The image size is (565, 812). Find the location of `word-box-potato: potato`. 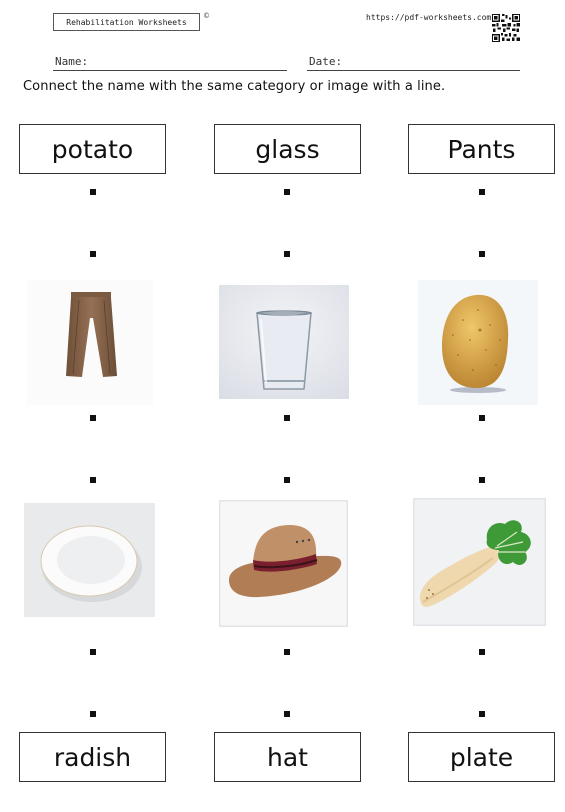

word-box-potato: potato is located at coordinates (92, 149).